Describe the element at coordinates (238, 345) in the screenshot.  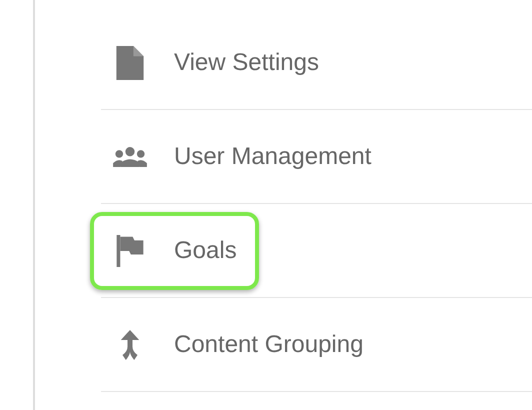
I see `menu-item: Content Grouping` at that location.